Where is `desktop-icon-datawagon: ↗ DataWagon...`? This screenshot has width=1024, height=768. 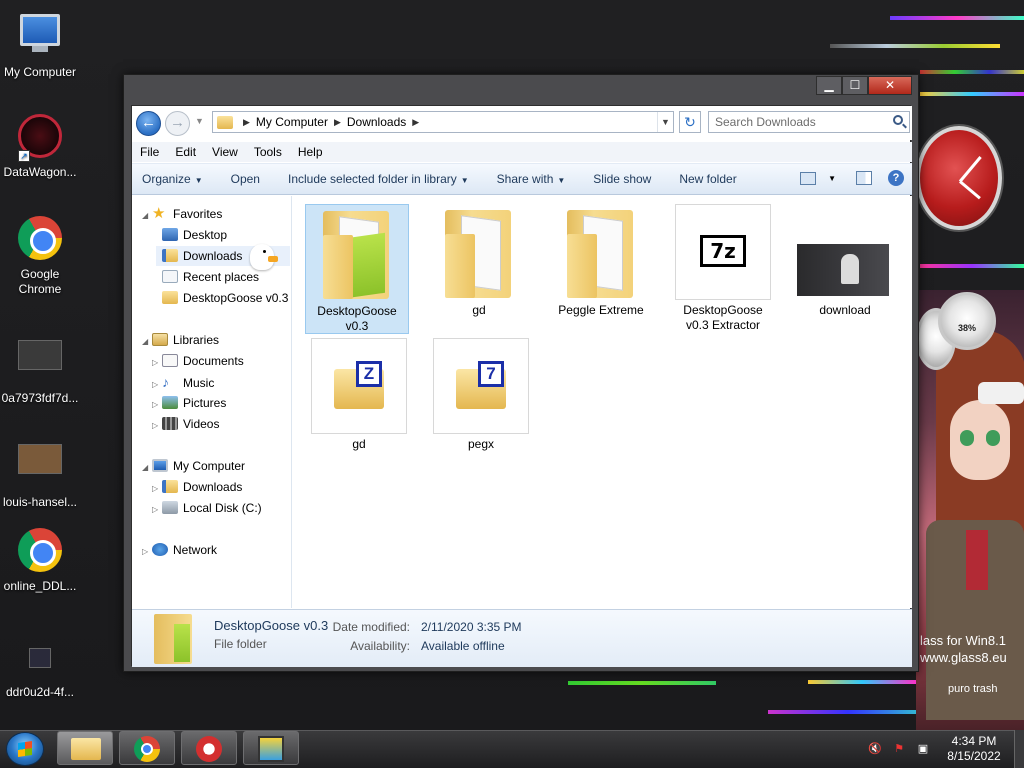
desktop-icon-datawagon: ↗ DataWagon... is located at coordinates (40, 146).